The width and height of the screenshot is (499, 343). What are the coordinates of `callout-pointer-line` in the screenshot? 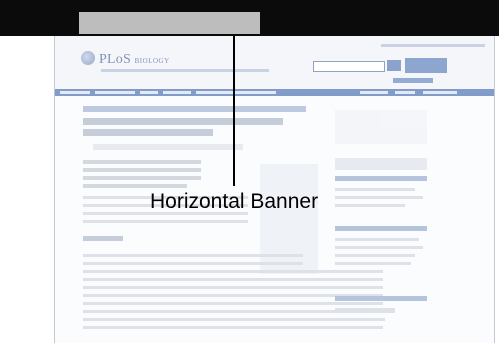 It's located at (234, 111).